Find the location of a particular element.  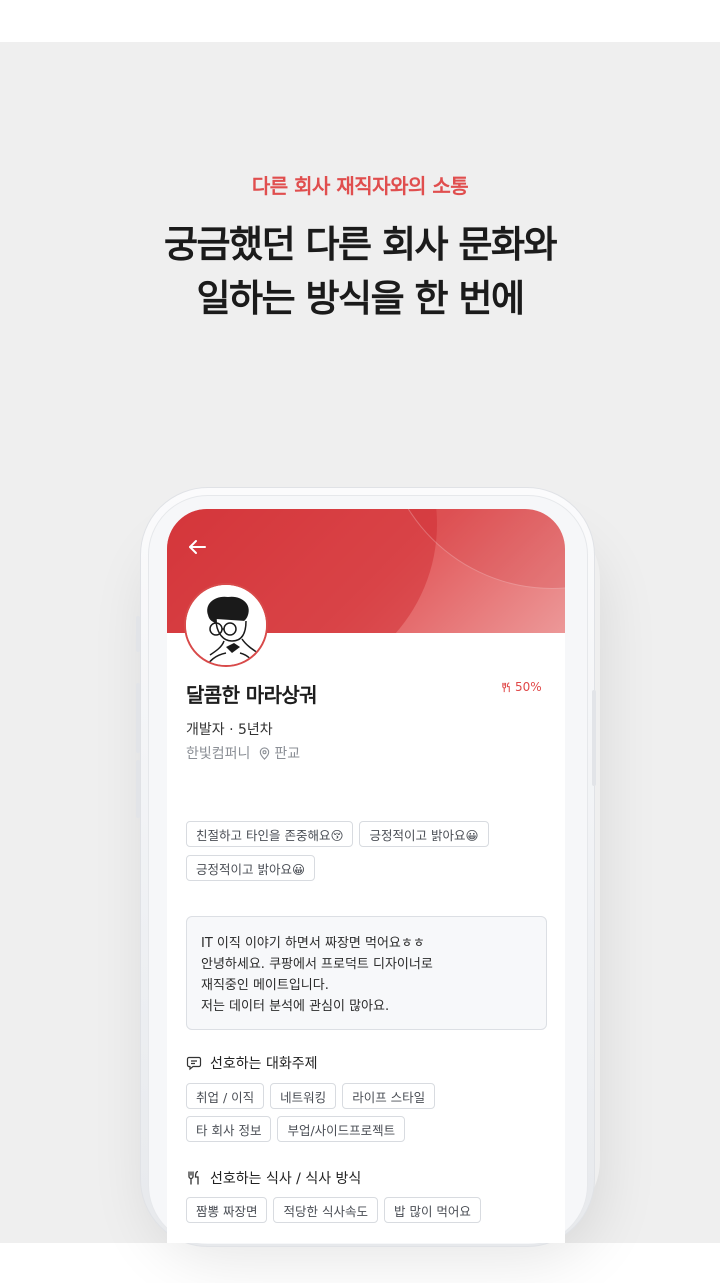

company-name: 한빛컴퍼니 is located at coordinates (218, 754).